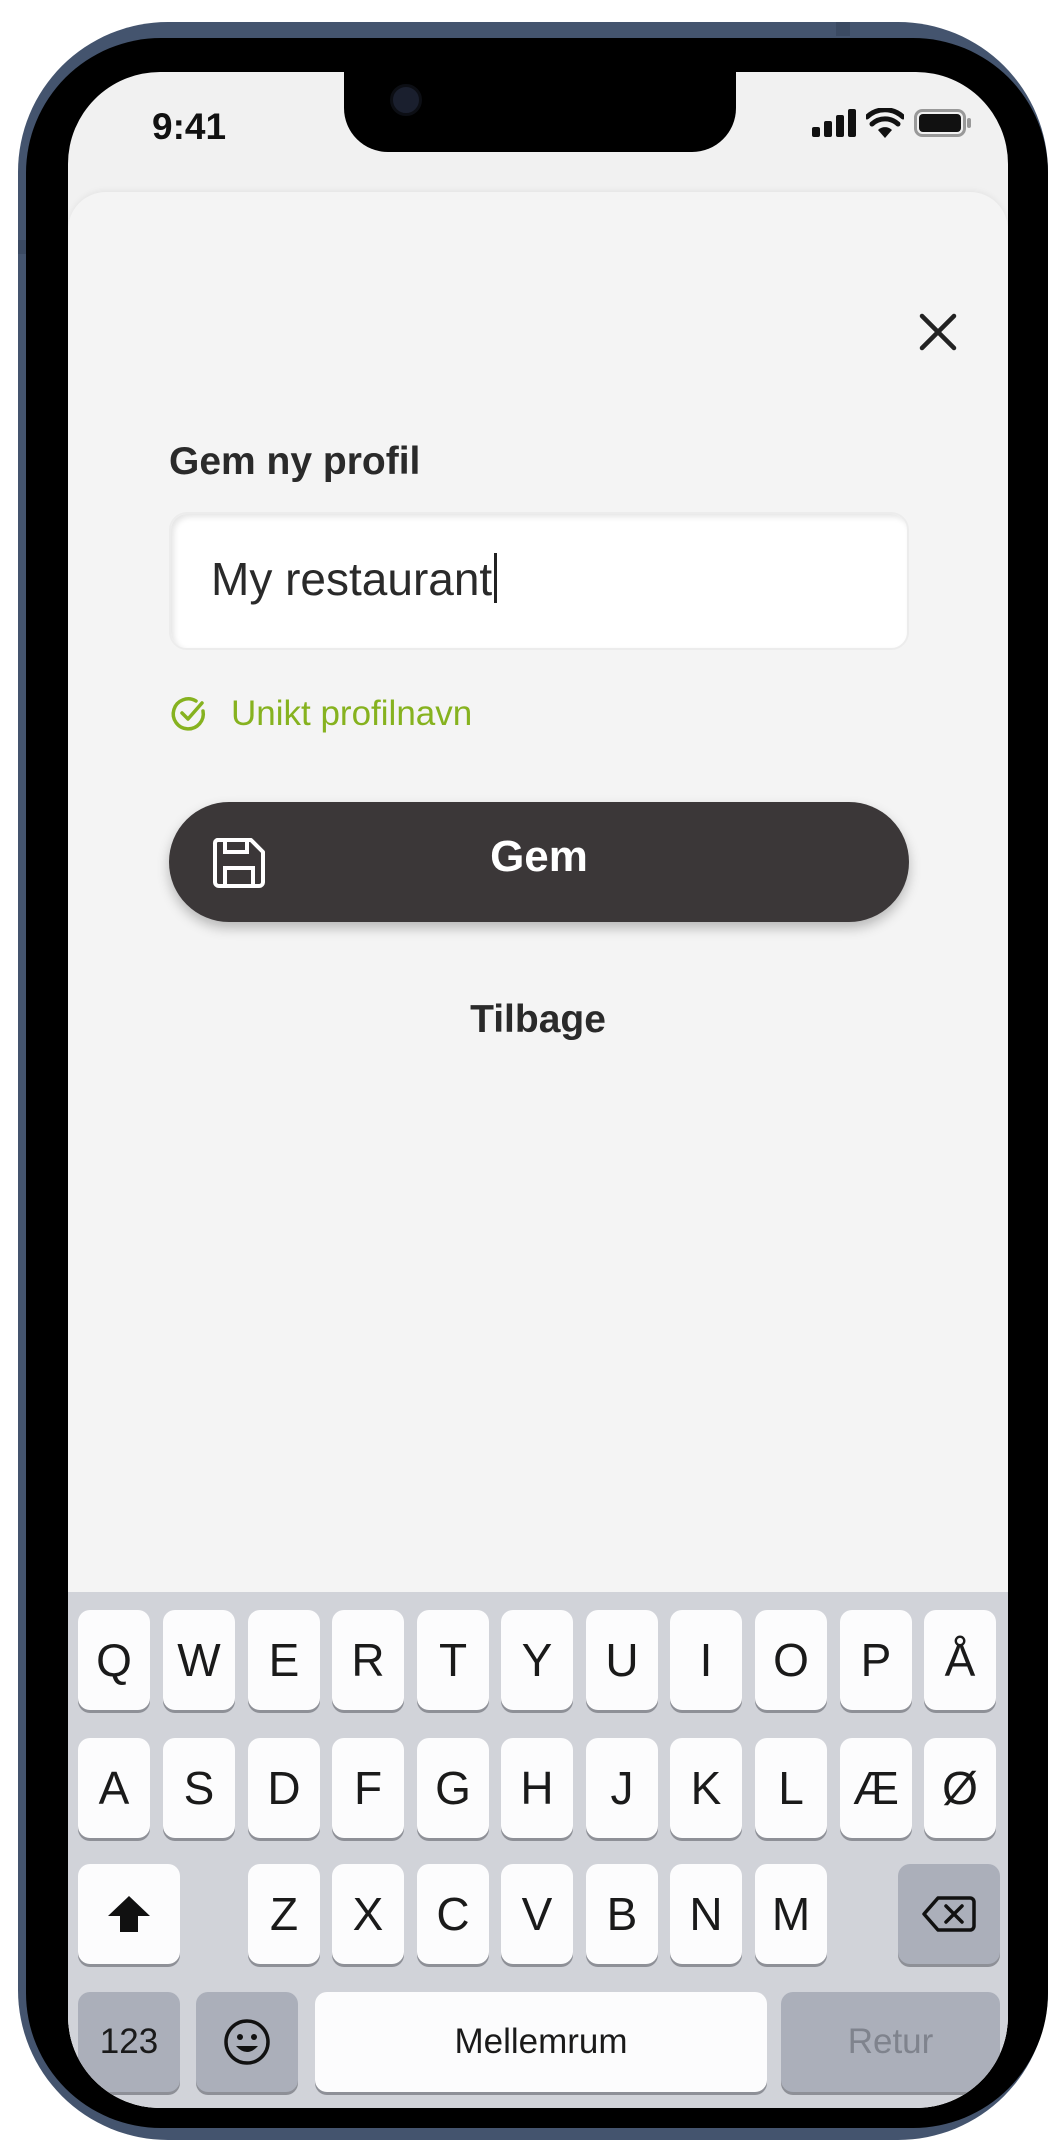 The height and width of the screenshot is (2146, 1048). Describe the element at coordinates (453, 1914) in the screenshot. I see `key: C` at that location.